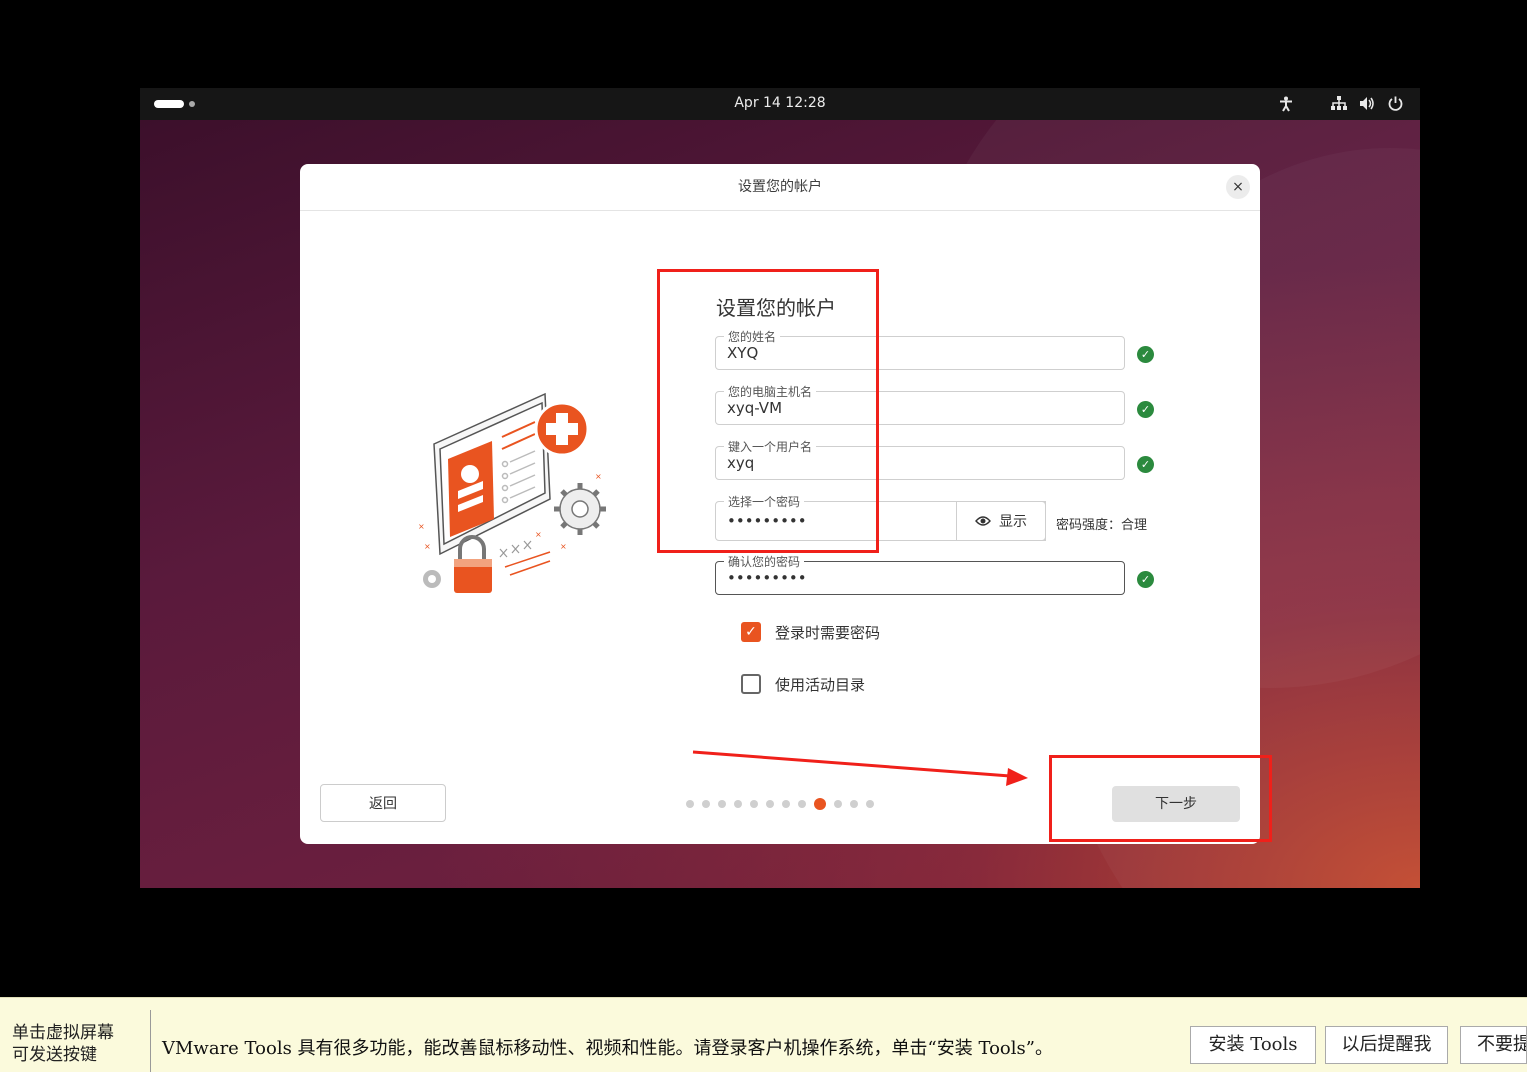 The image size is (1527, 1072). Describe the element at coordinates (383, 803) in the screenshot. I see `back-button: 返回` at that location.